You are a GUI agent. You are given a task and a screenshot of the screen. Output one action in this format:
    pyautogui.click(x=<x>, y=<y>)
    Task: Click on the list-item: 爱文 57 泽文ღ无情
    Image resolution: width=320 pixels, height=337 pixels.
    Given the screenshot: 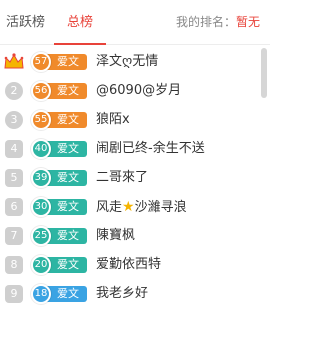 What is the action you would take?
    pyautogui.click(x=129, y=62)
    